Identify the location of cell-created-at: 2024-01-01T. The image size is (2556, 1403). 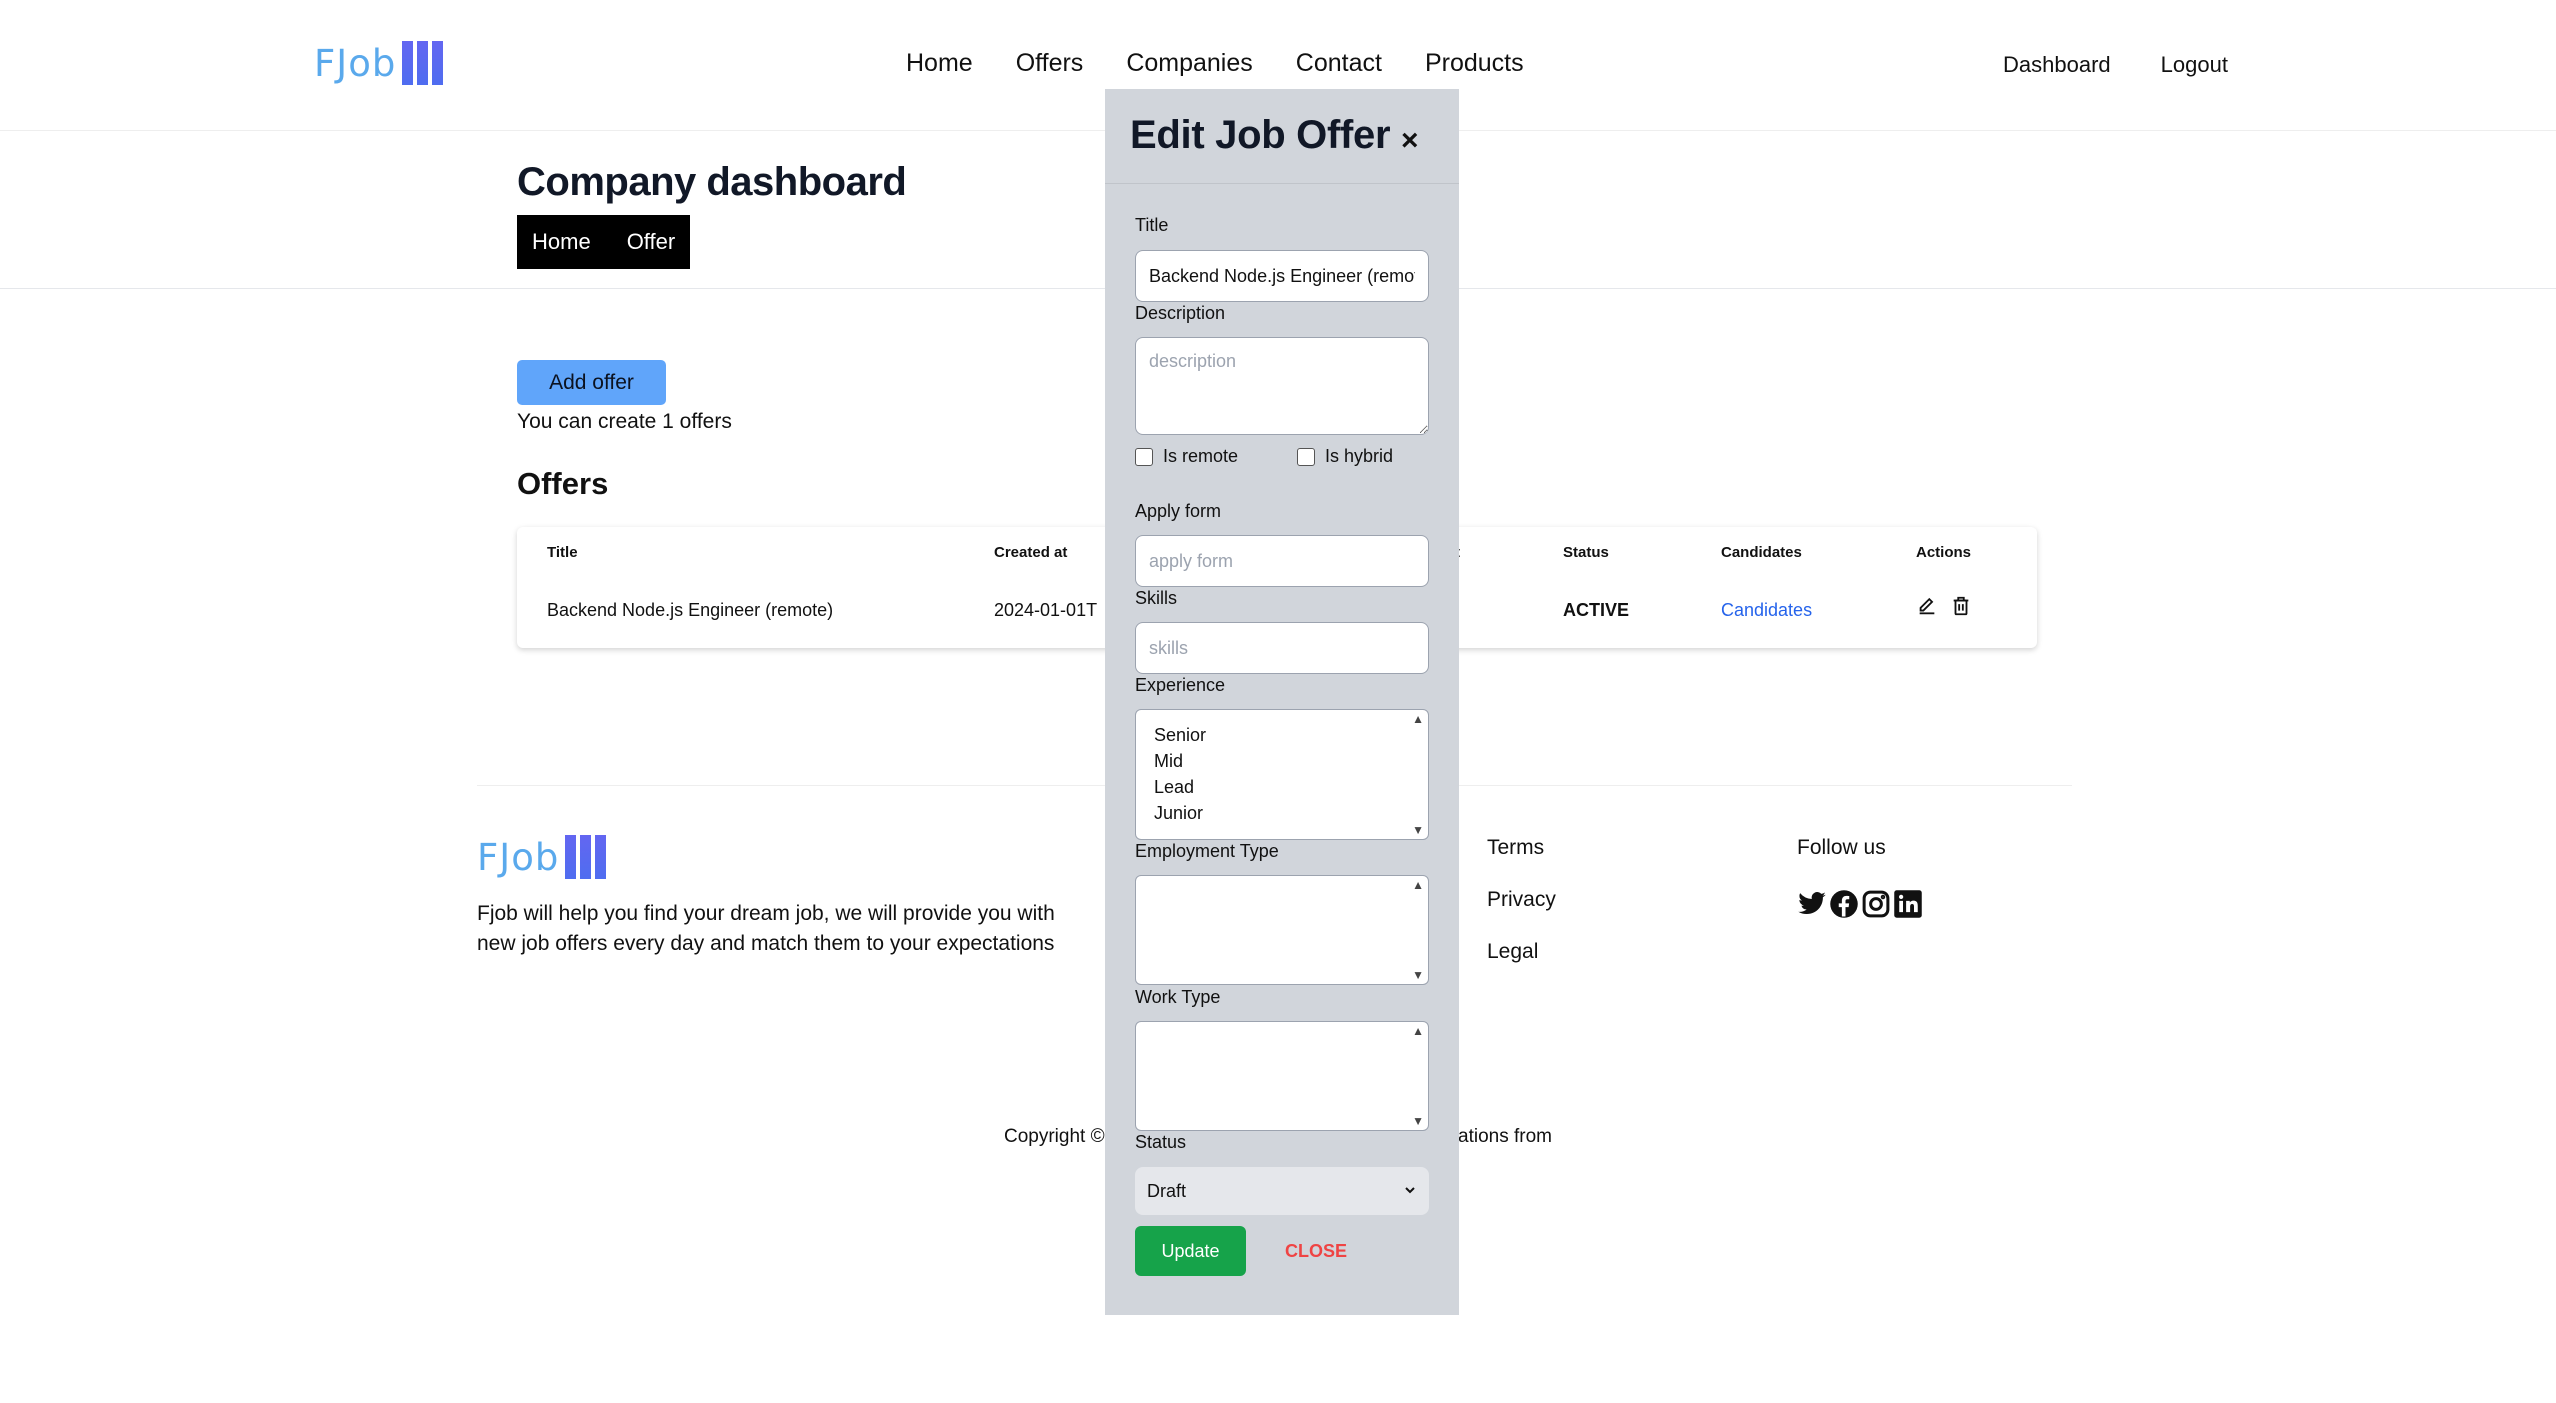
(1046, 610).